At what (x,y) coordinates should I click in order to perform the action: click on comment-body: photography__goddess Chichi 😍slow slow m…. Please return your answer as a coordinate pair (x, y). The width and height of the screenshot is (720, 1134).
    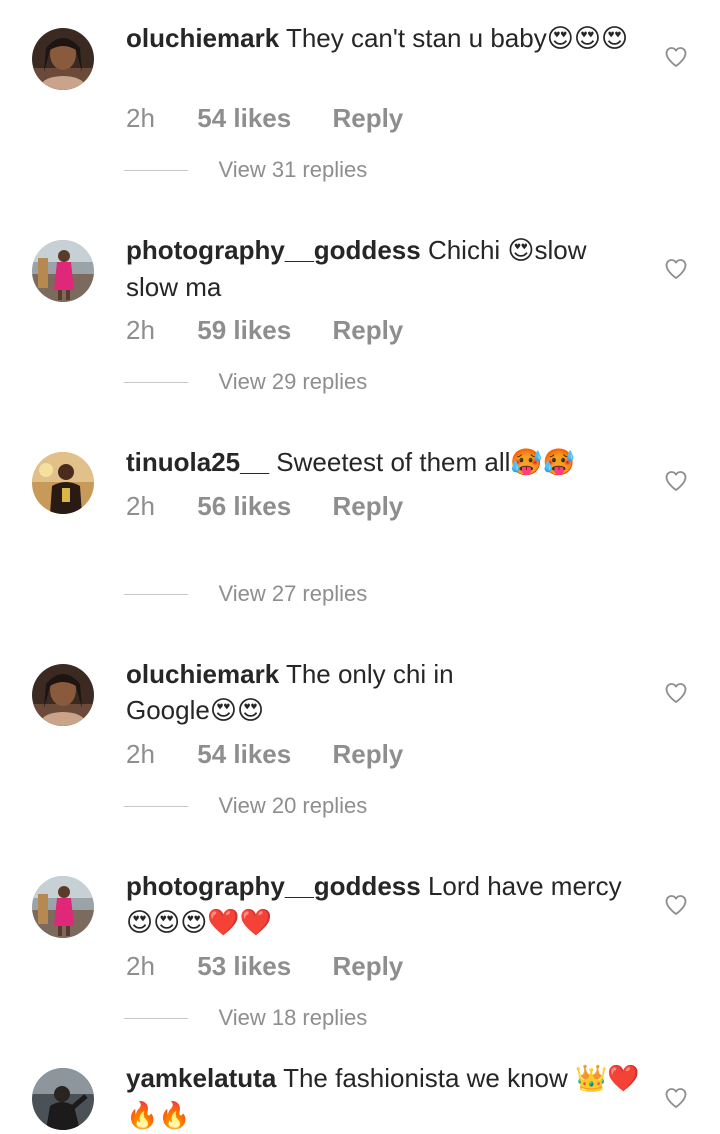
    Looking at the image, I should click on (383, 268).